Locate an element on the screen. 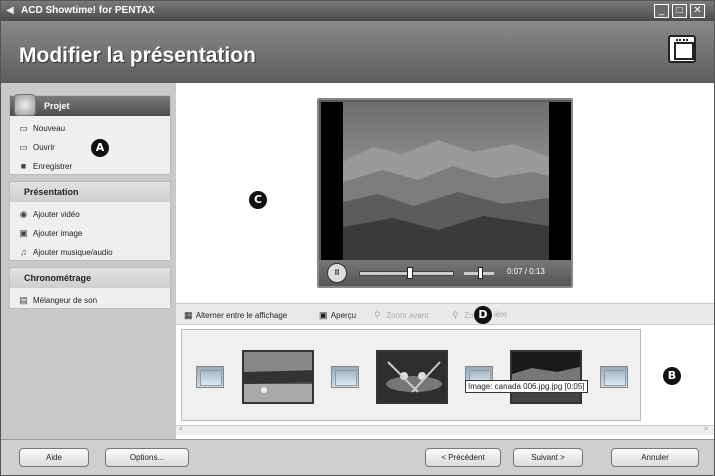 The width and height of the screenshot is (715, 476). title-bar: ◀ ACD Showtime! for PENTAX _ □ ✕ is located at coordinates (357, 11).